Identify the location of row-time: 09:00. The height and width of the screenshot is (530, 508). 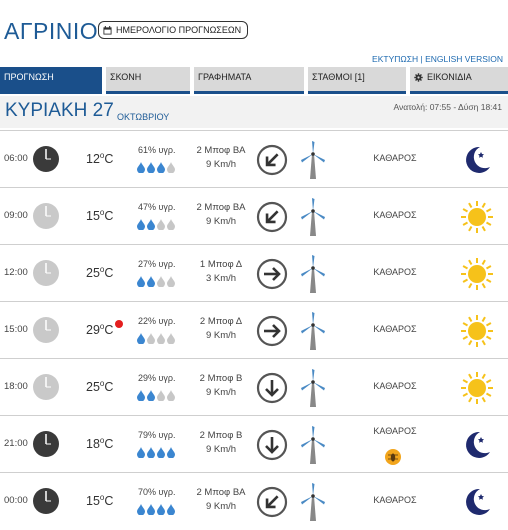
(16, 215).